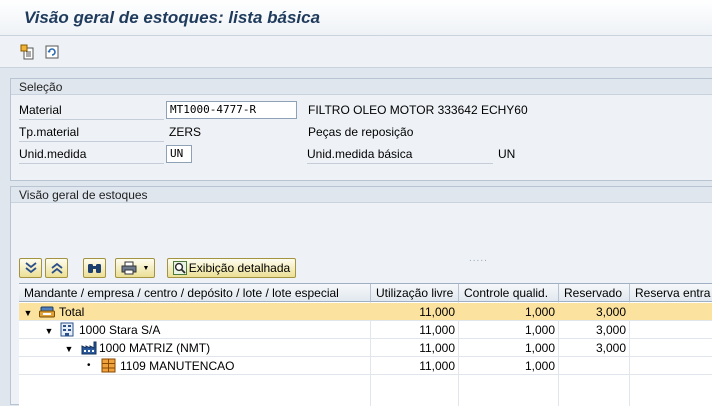 This screenshot has width=712, height=406. Describe the element at coordinates (671, 293) in the screenshot. I see `column-header-reserve-entry: Reserva entra` at that location.